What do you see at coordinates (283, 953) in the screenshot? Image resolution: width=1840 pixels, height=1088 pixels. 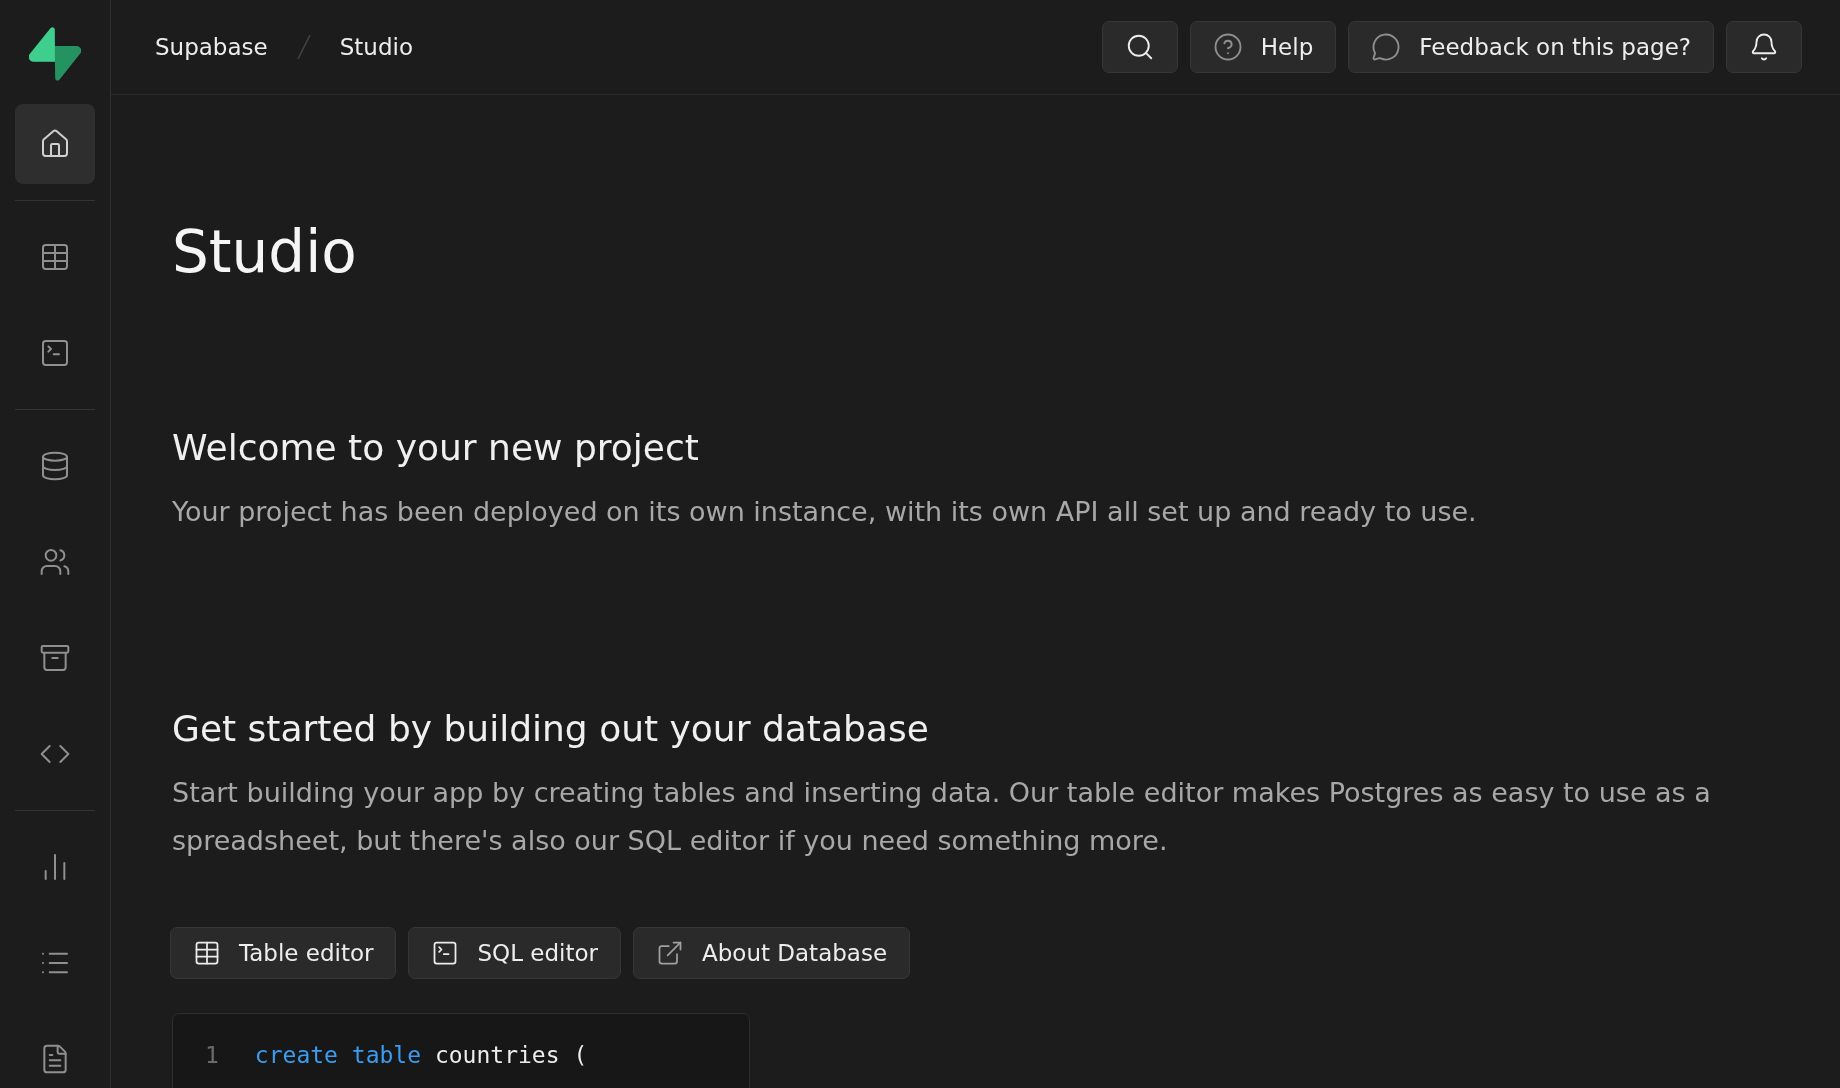 I see `table-editor-button: Table editor` at bounding box center [283, 953].